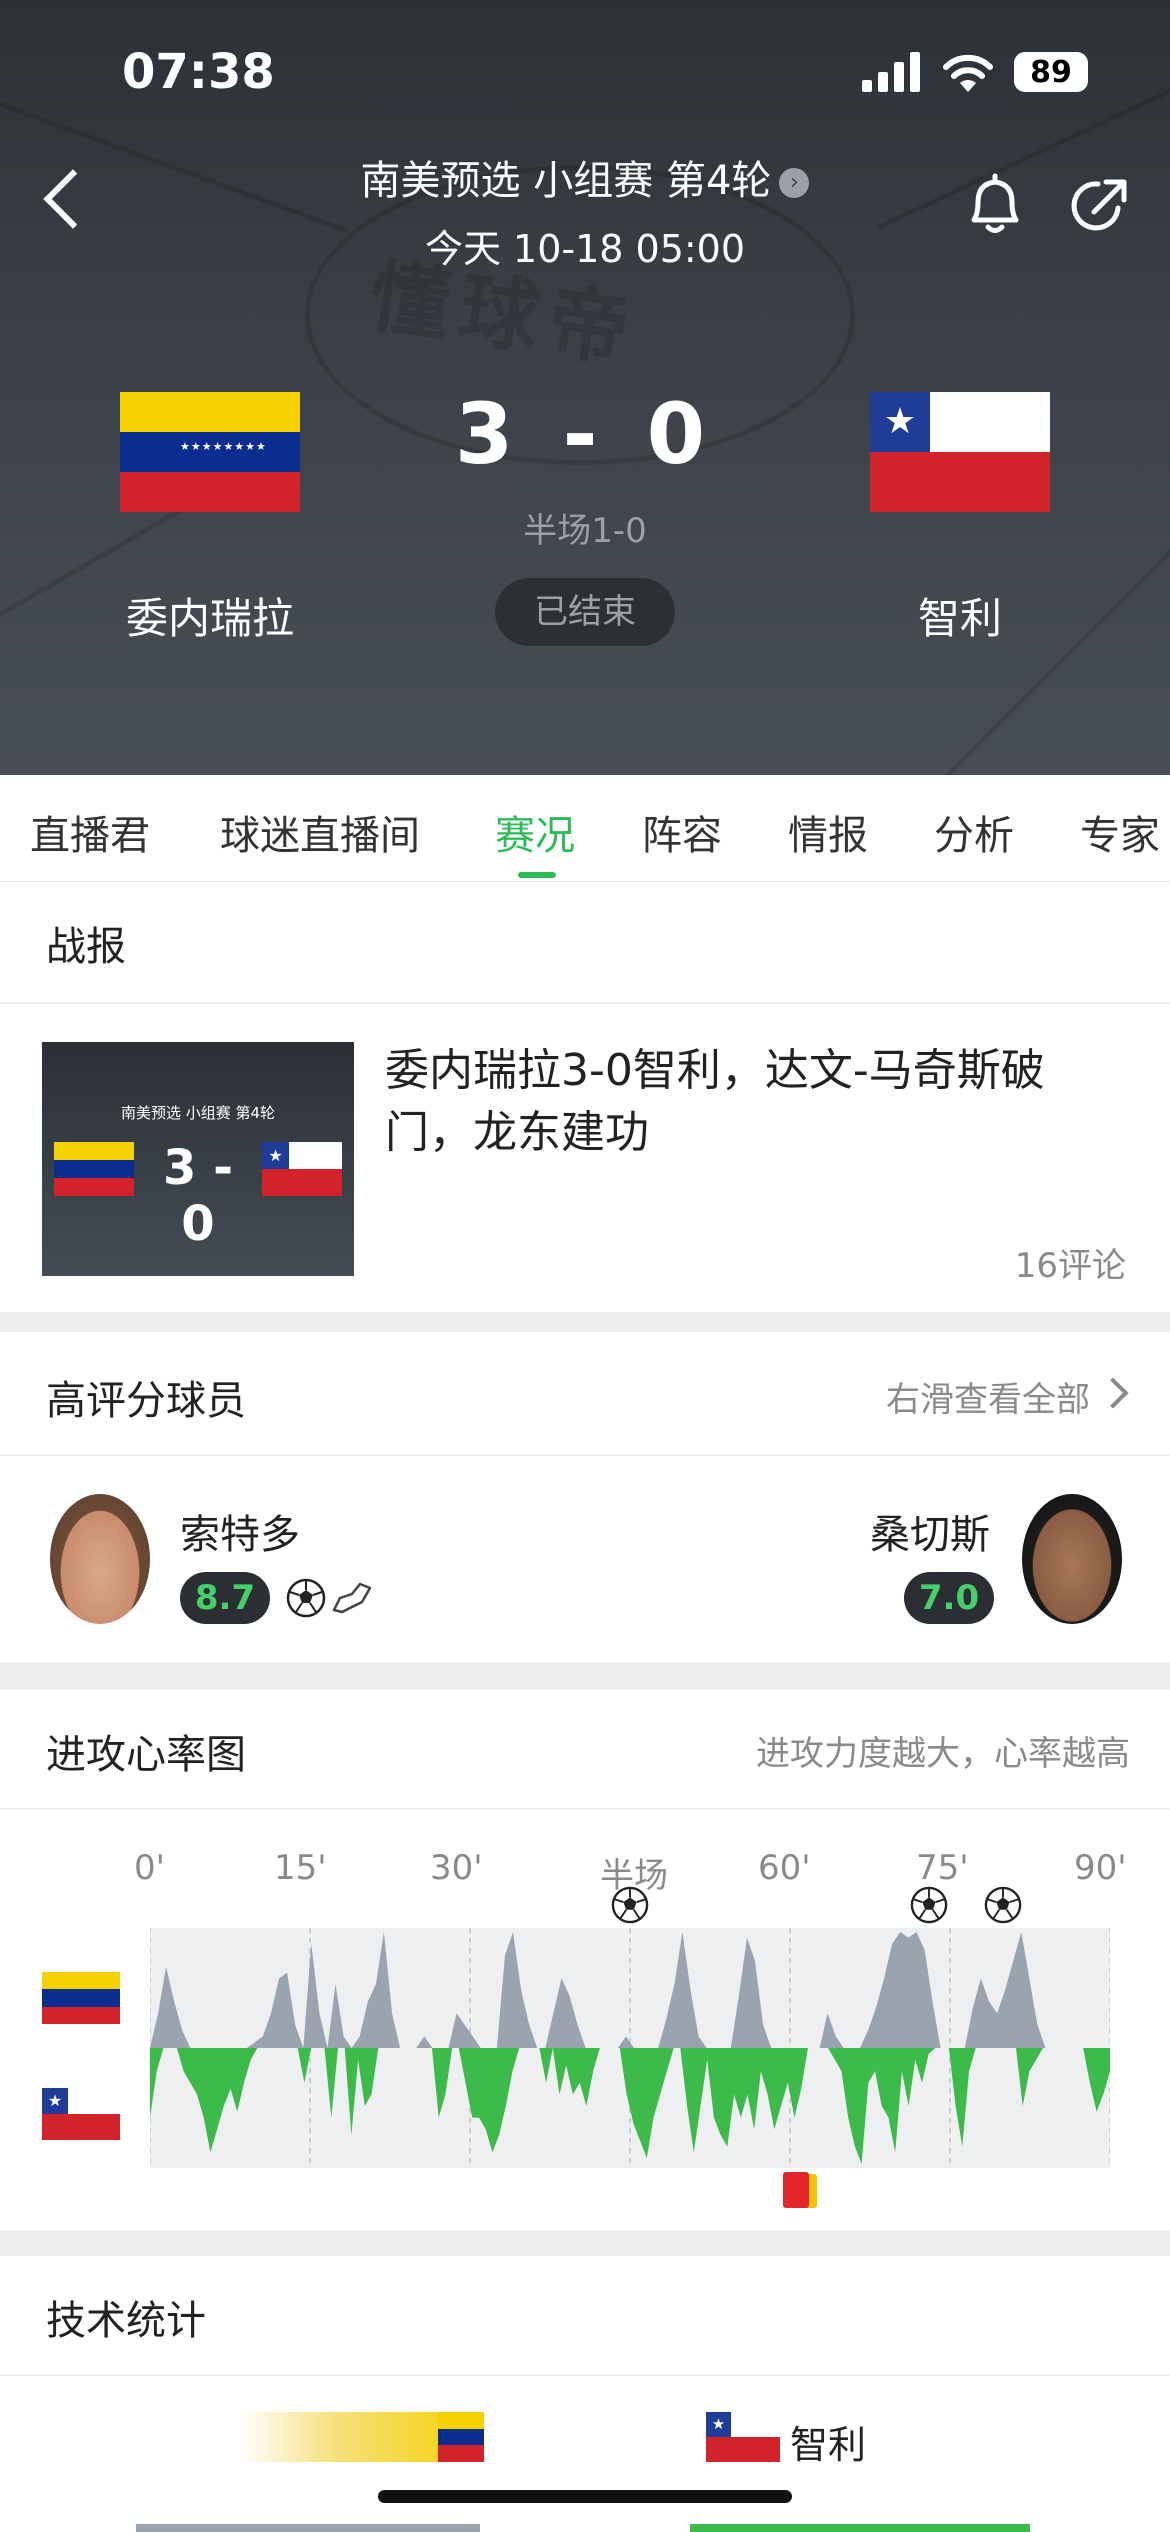 The width and height of the screenshot is (1170, 2532). I want to click on tab-match-status: 赛况, so click(535, 832).